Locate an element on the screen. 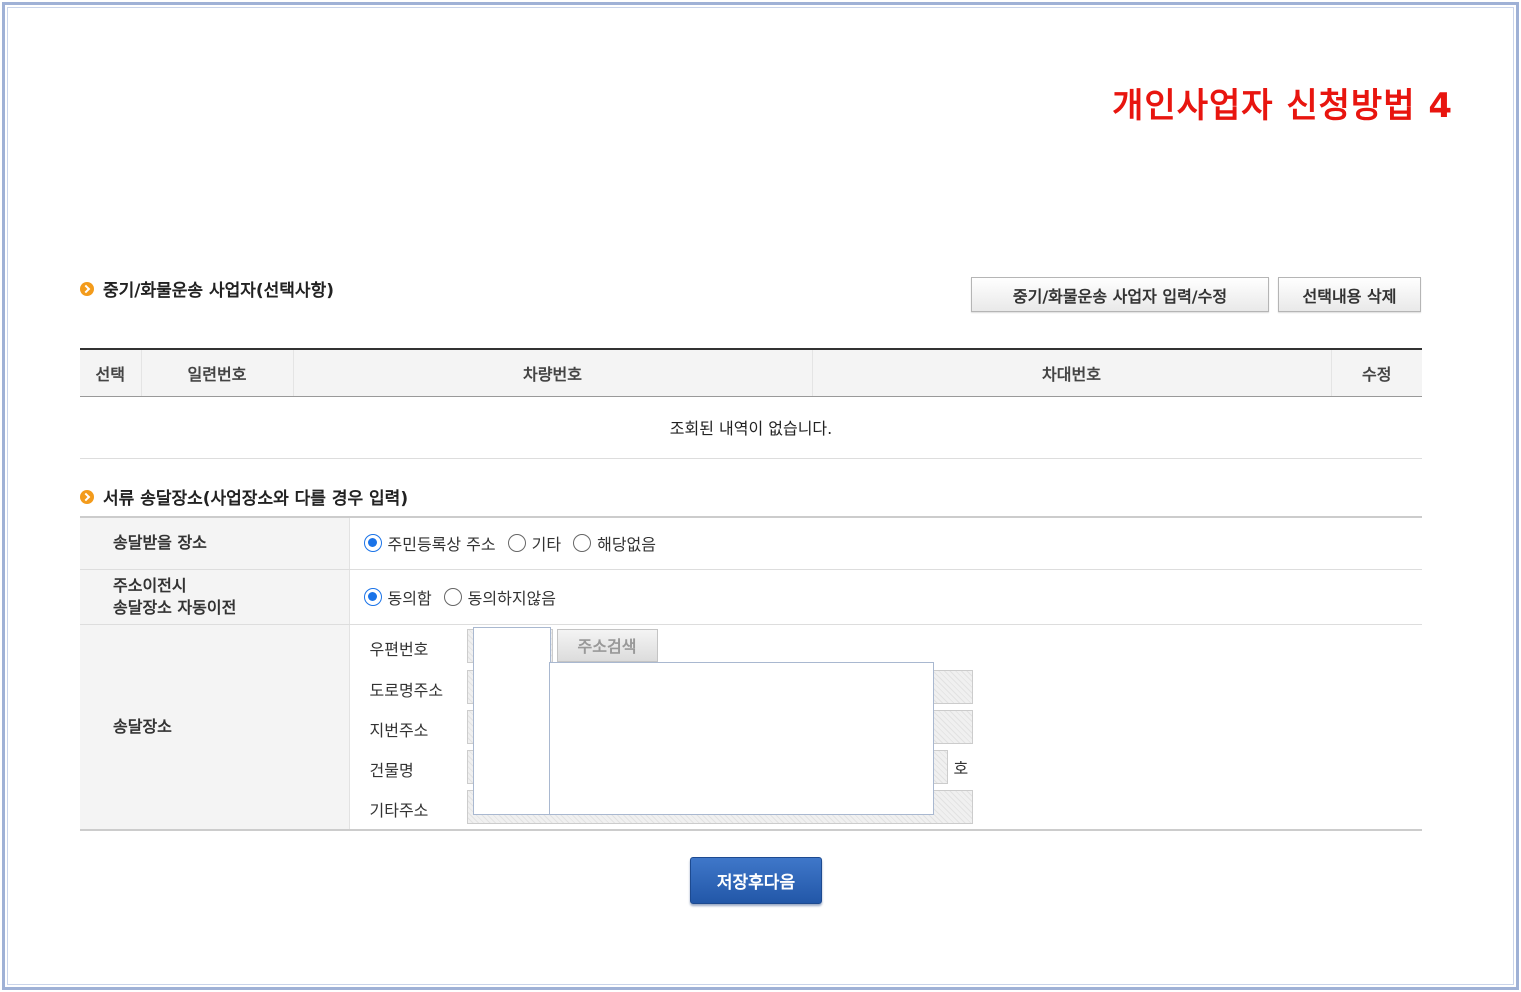  address-block: 우편번호 주소검색 도로명주소 지번주소 건물명 호 기타주소 is located at coordinates (886, 727).